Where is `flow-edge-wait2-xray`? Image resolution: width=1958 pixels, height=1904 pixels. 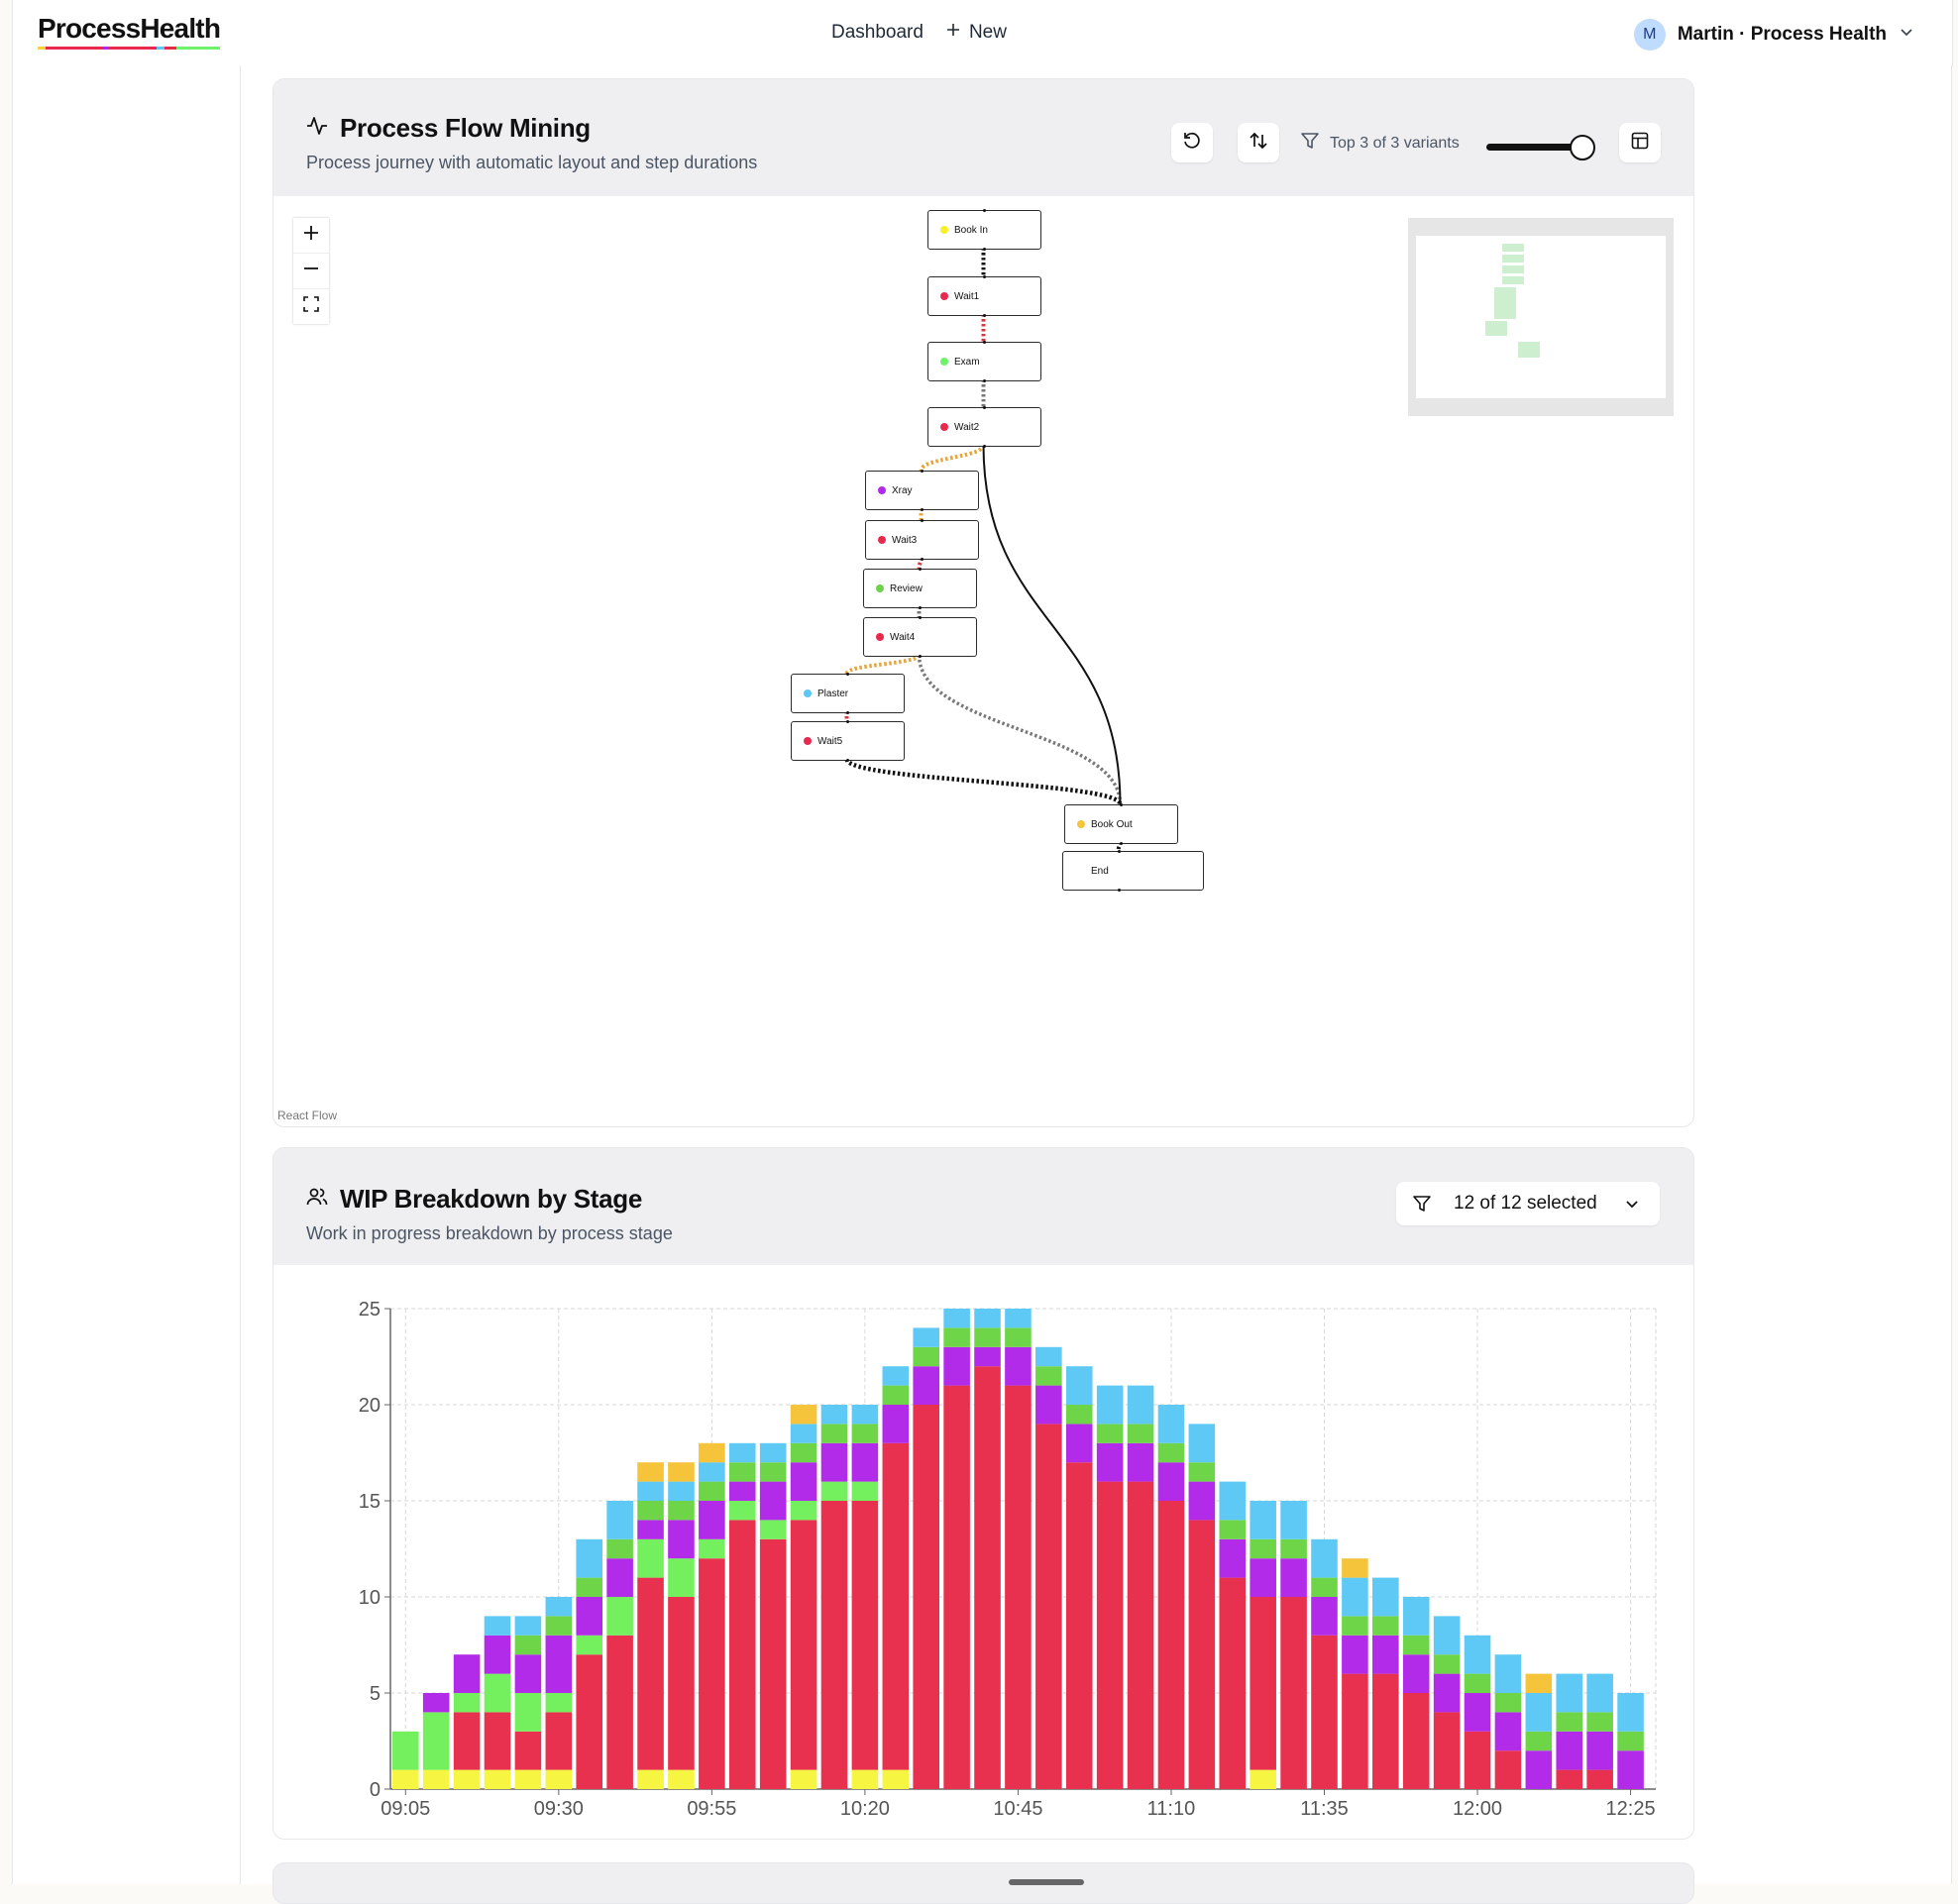 flow-edge-wait2-xray is located at coordinates (952, 458).